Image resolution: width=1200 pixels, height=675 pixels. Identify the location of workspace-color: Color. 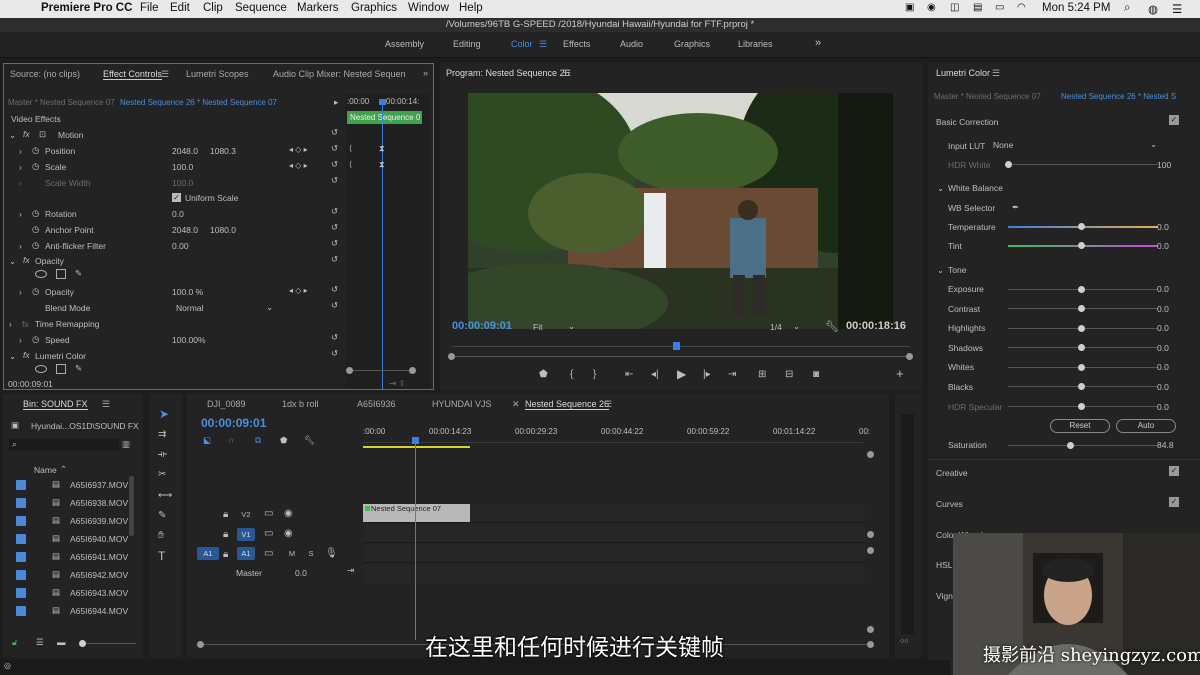
(522, 44).